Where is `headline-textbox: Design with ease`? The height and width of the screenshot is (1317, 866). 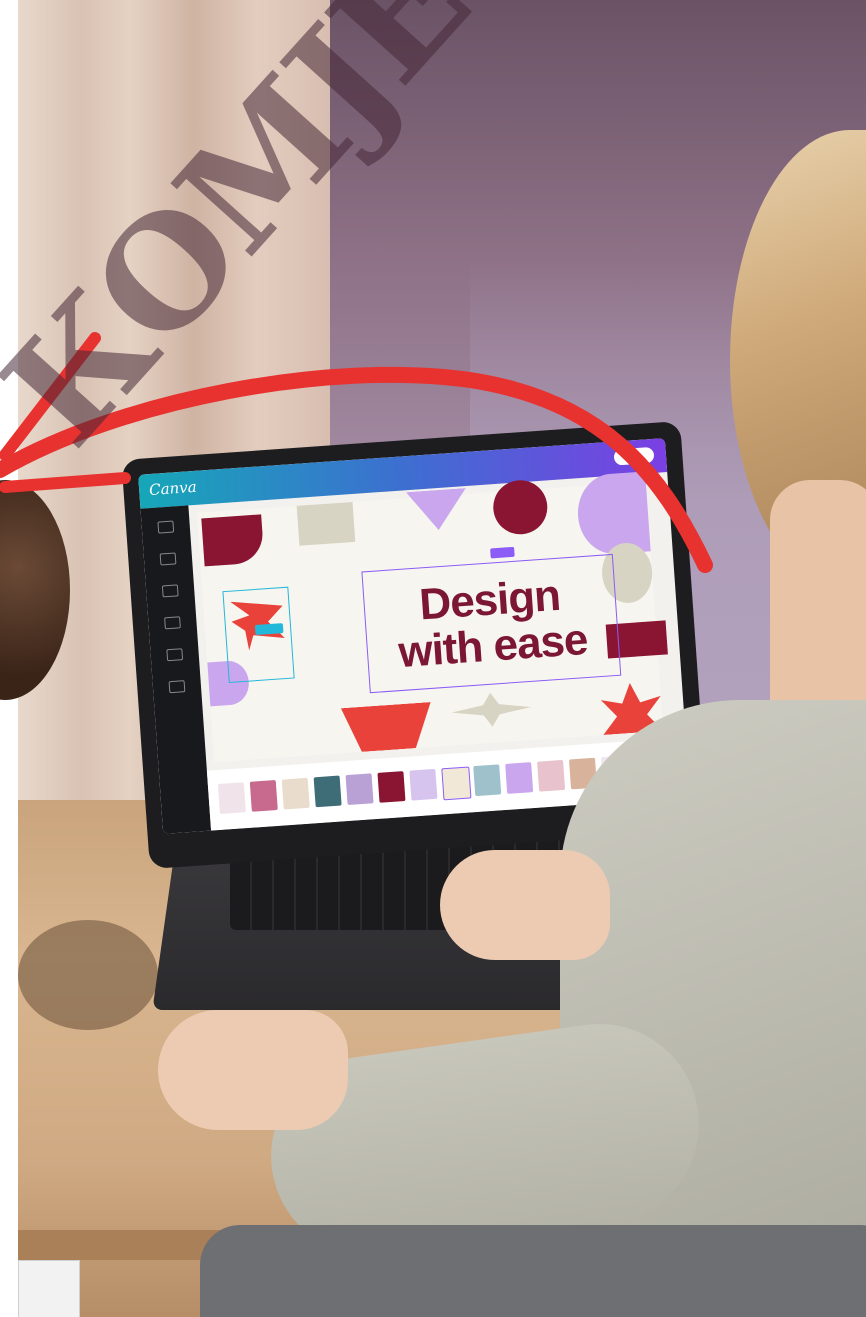 headline-textbox: Design with ease is located at coordinates (491, 623).